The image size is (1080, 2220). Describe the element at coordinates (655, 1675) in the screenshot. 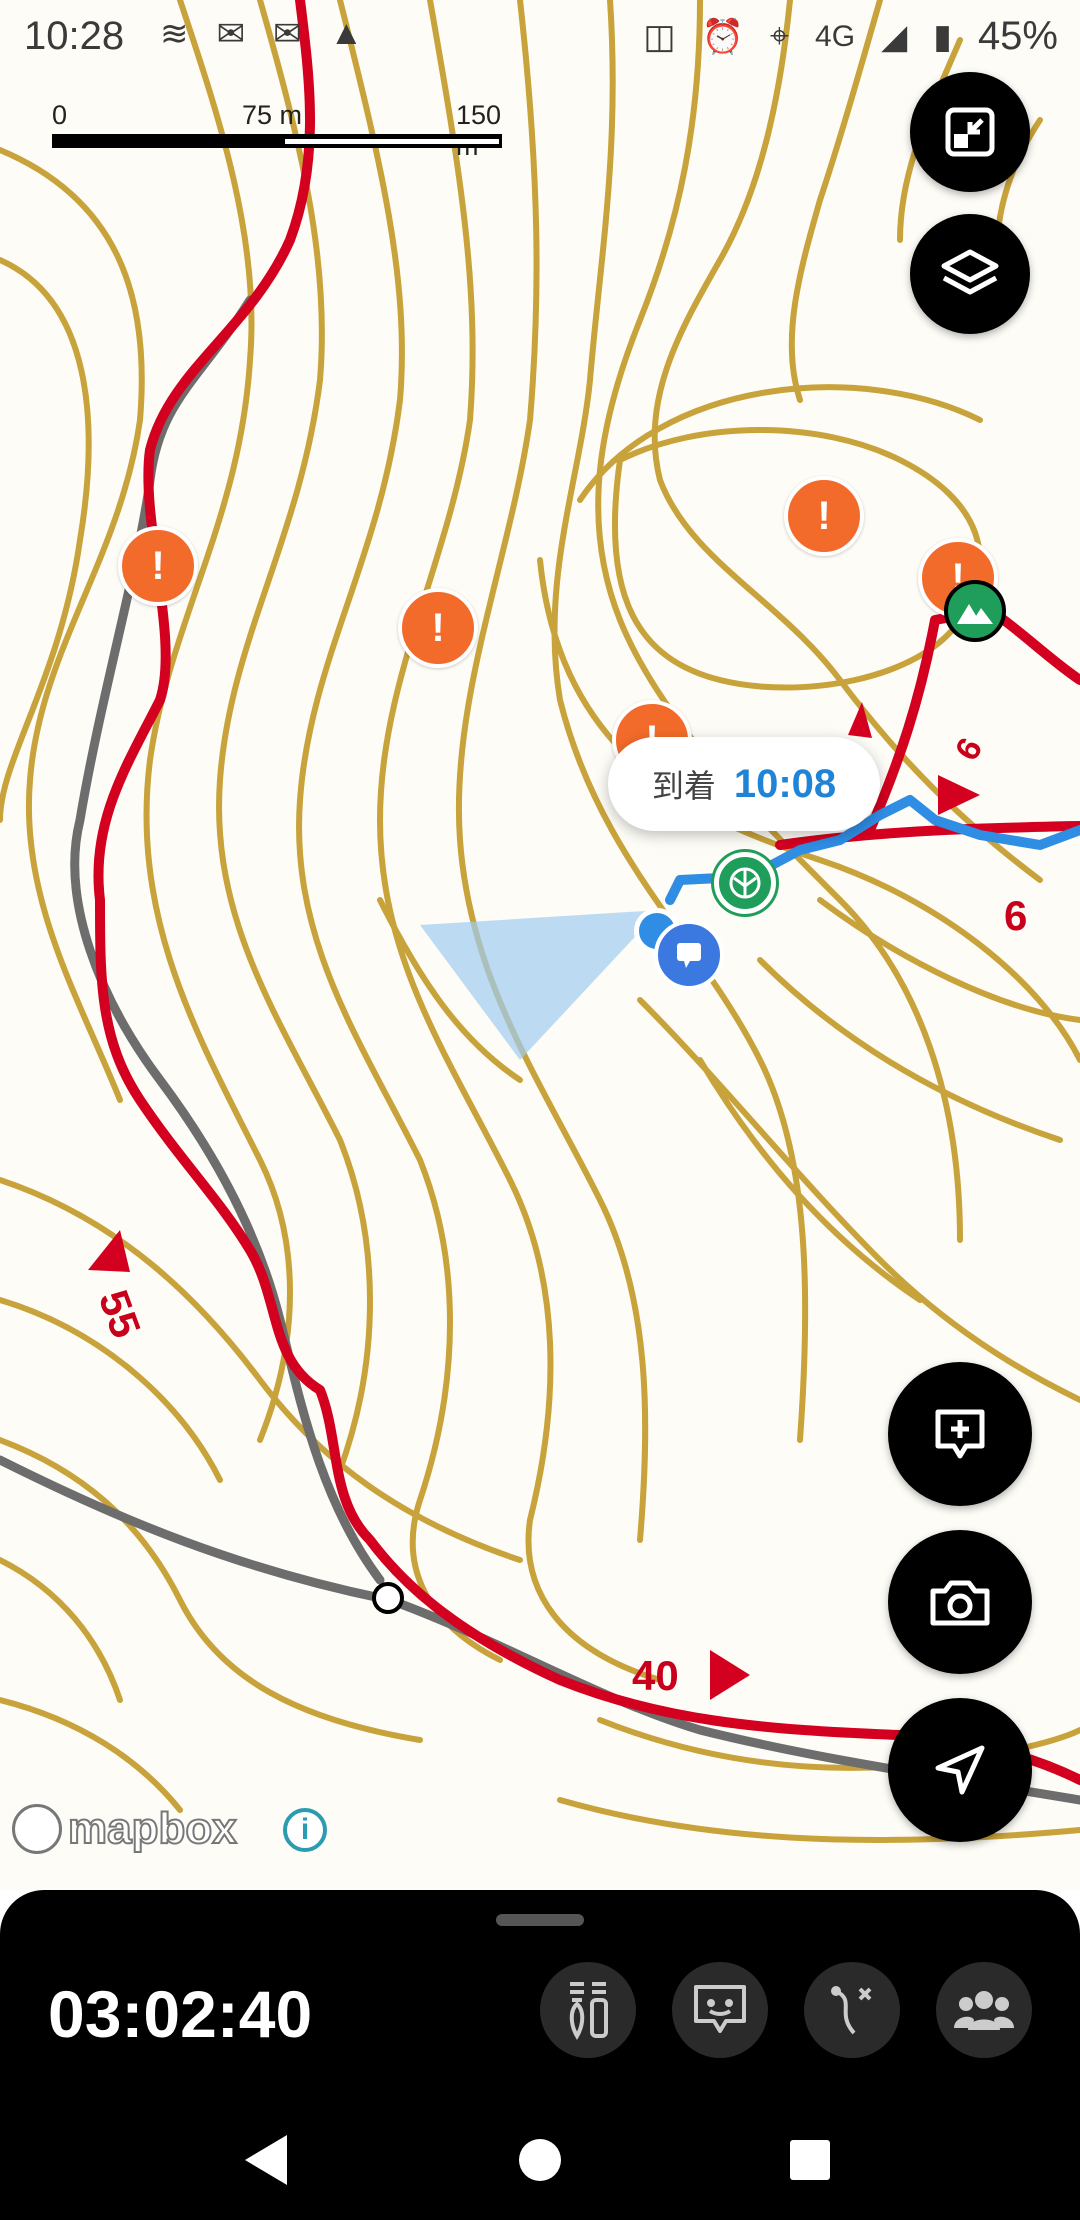

I see `route-segment-number: 40` at that location.